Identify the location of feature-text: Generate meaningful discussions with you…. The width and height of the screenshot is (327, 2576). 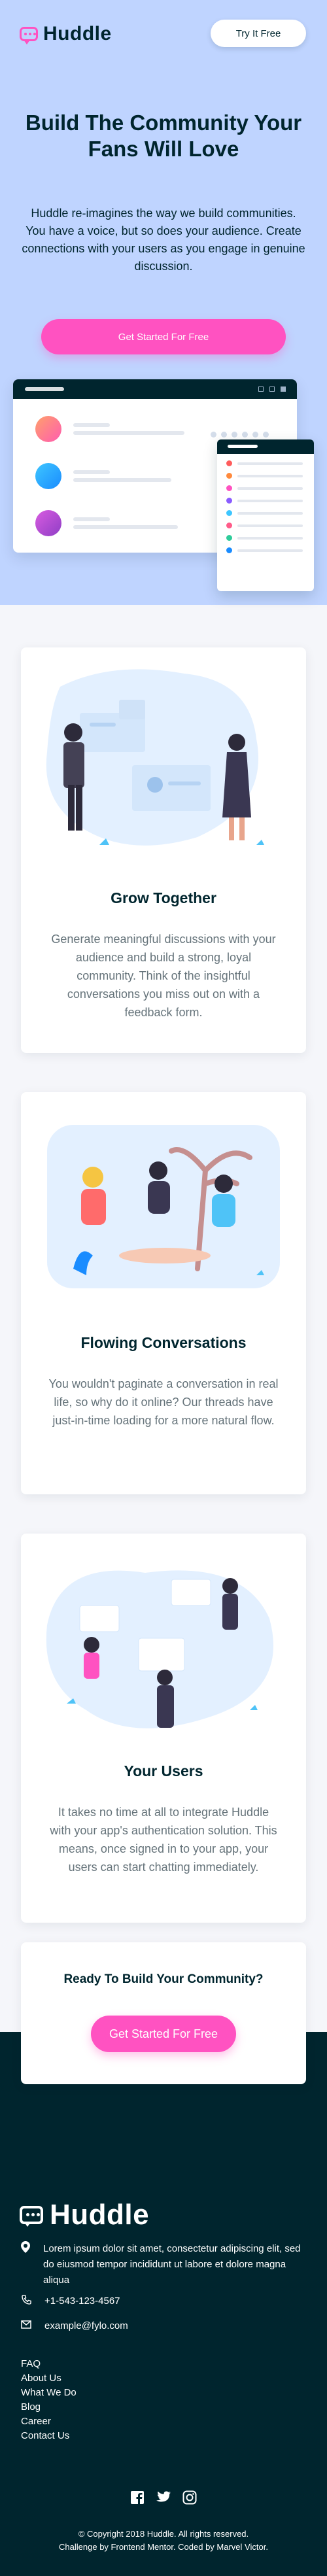
(163, 976).